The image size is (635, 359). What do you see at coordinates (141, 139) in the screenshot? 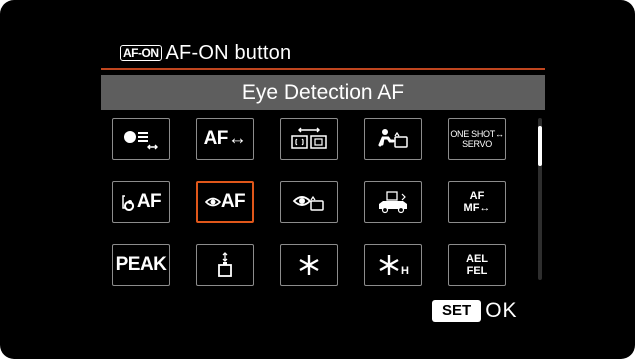
I see `subject-detection-icon` at bounding box center [141, 139].